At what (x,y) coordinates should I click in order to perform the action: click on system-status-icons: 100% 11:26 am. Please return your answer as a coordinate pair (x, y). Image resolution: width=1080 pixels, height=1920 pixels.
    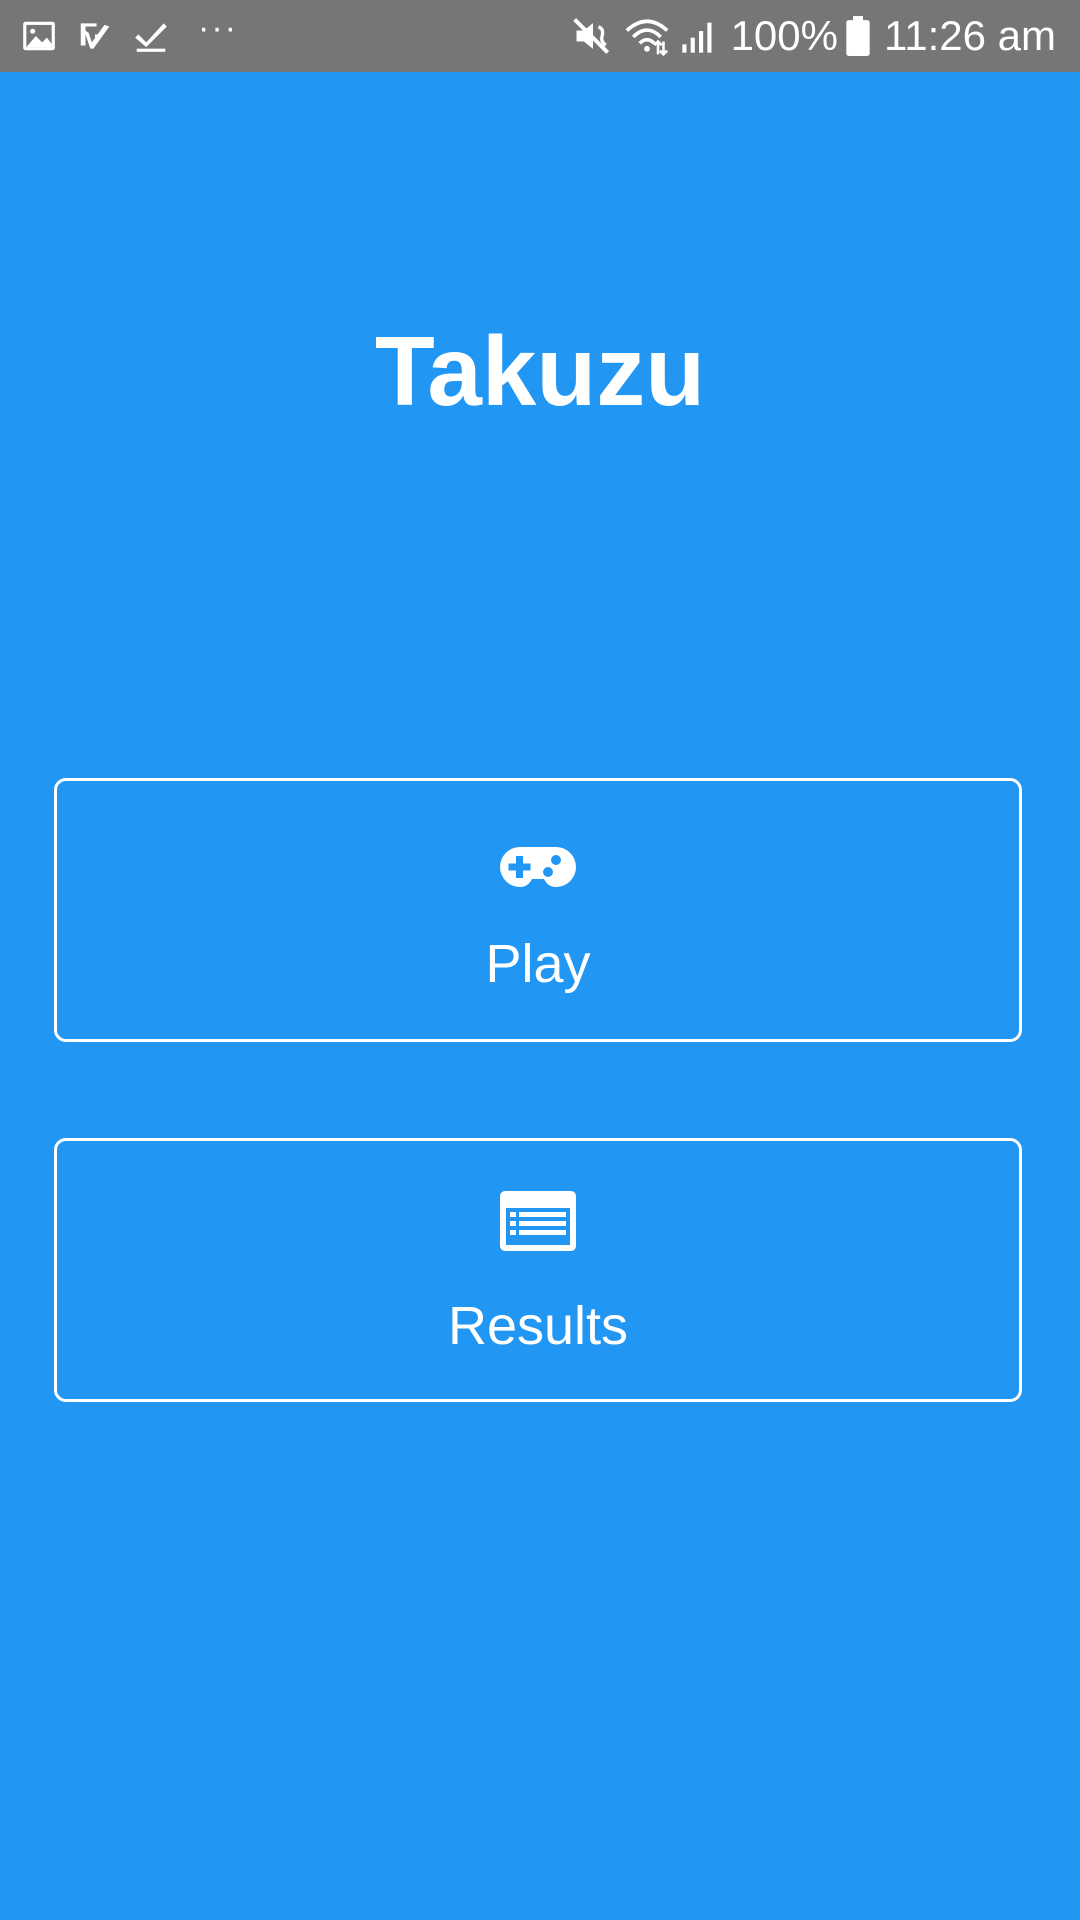
    Looking at the image, I should click on (813, 36).